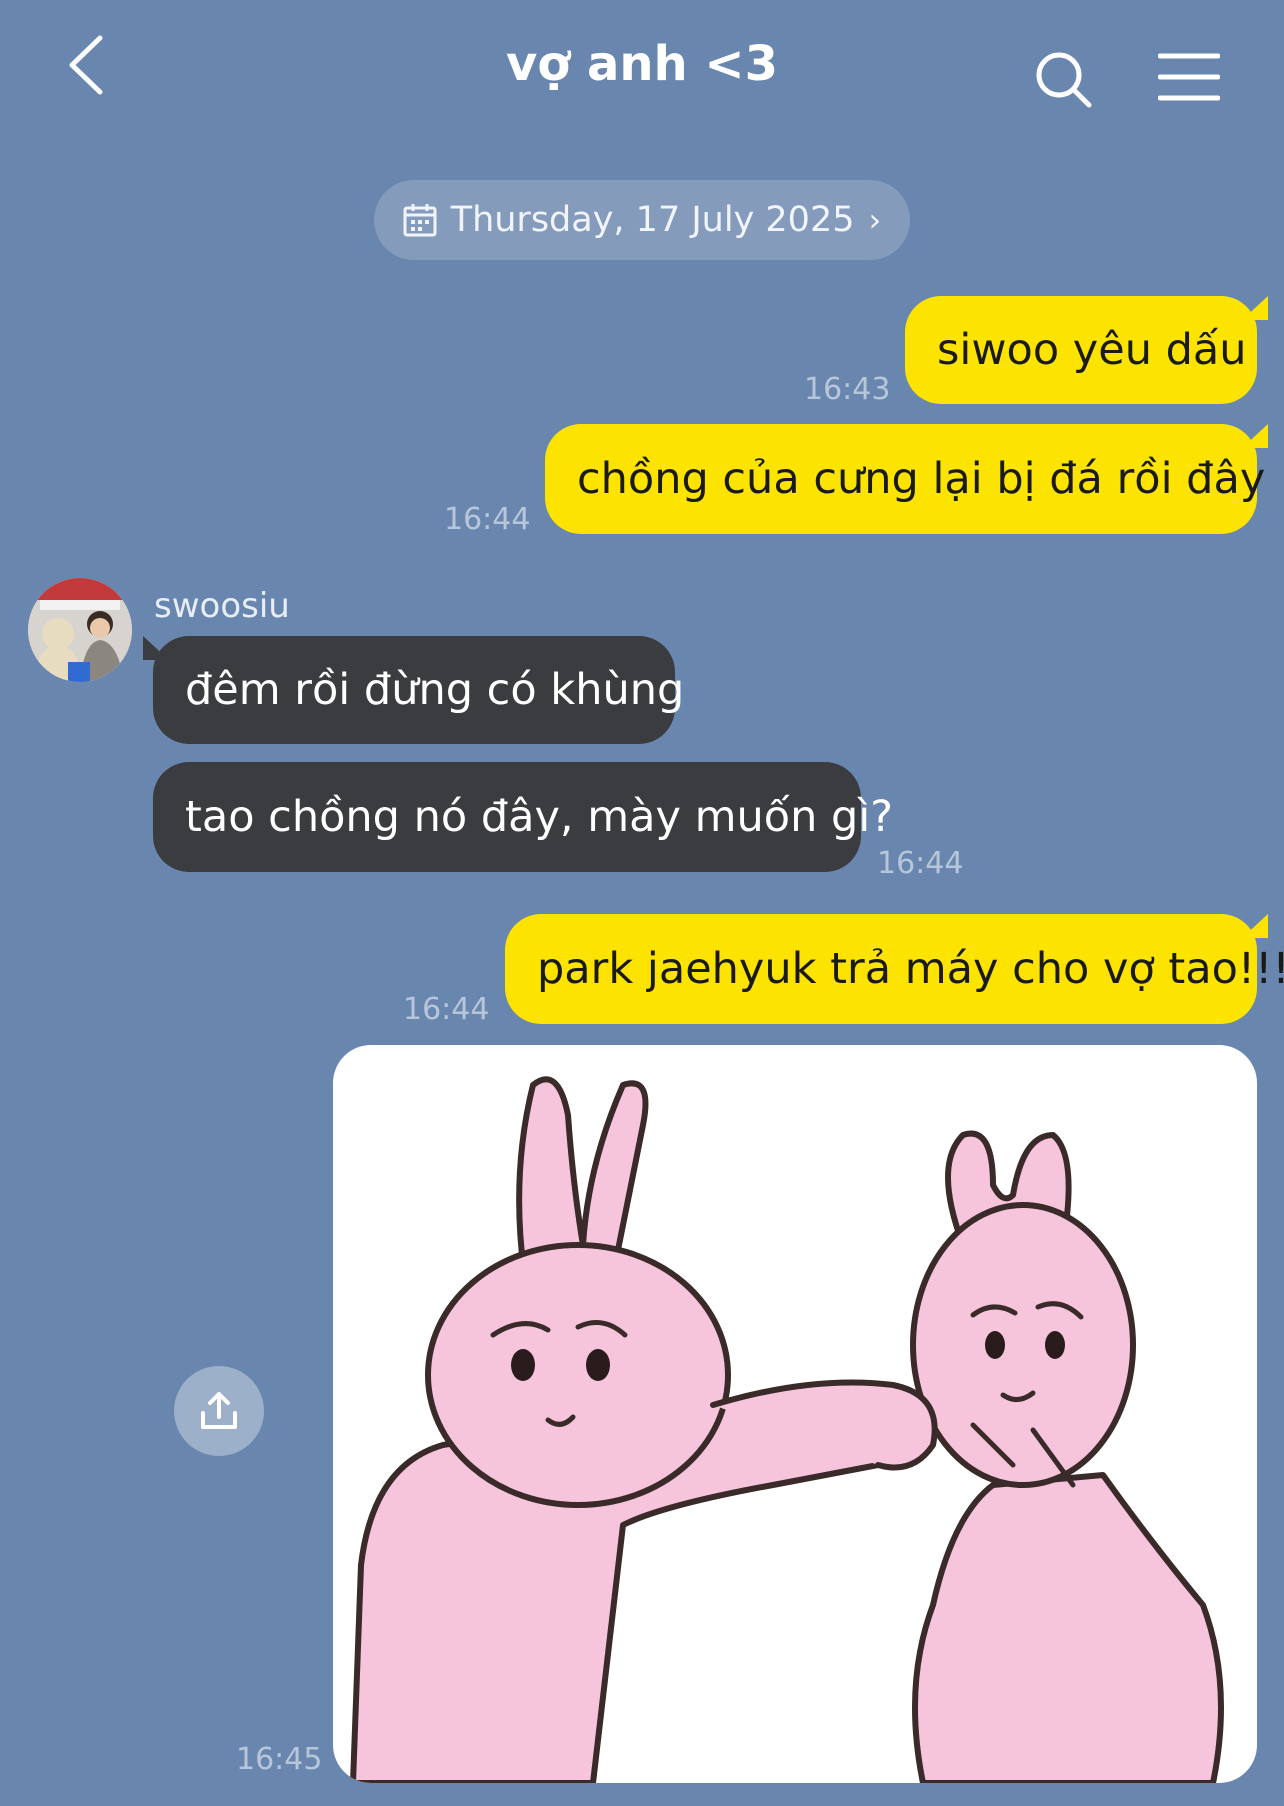 The image size is (1284, 1806). Describe the element at coordinates (1092, 350) in the screenshot. I see `message-text: siwoo yêu dấu` at that location.